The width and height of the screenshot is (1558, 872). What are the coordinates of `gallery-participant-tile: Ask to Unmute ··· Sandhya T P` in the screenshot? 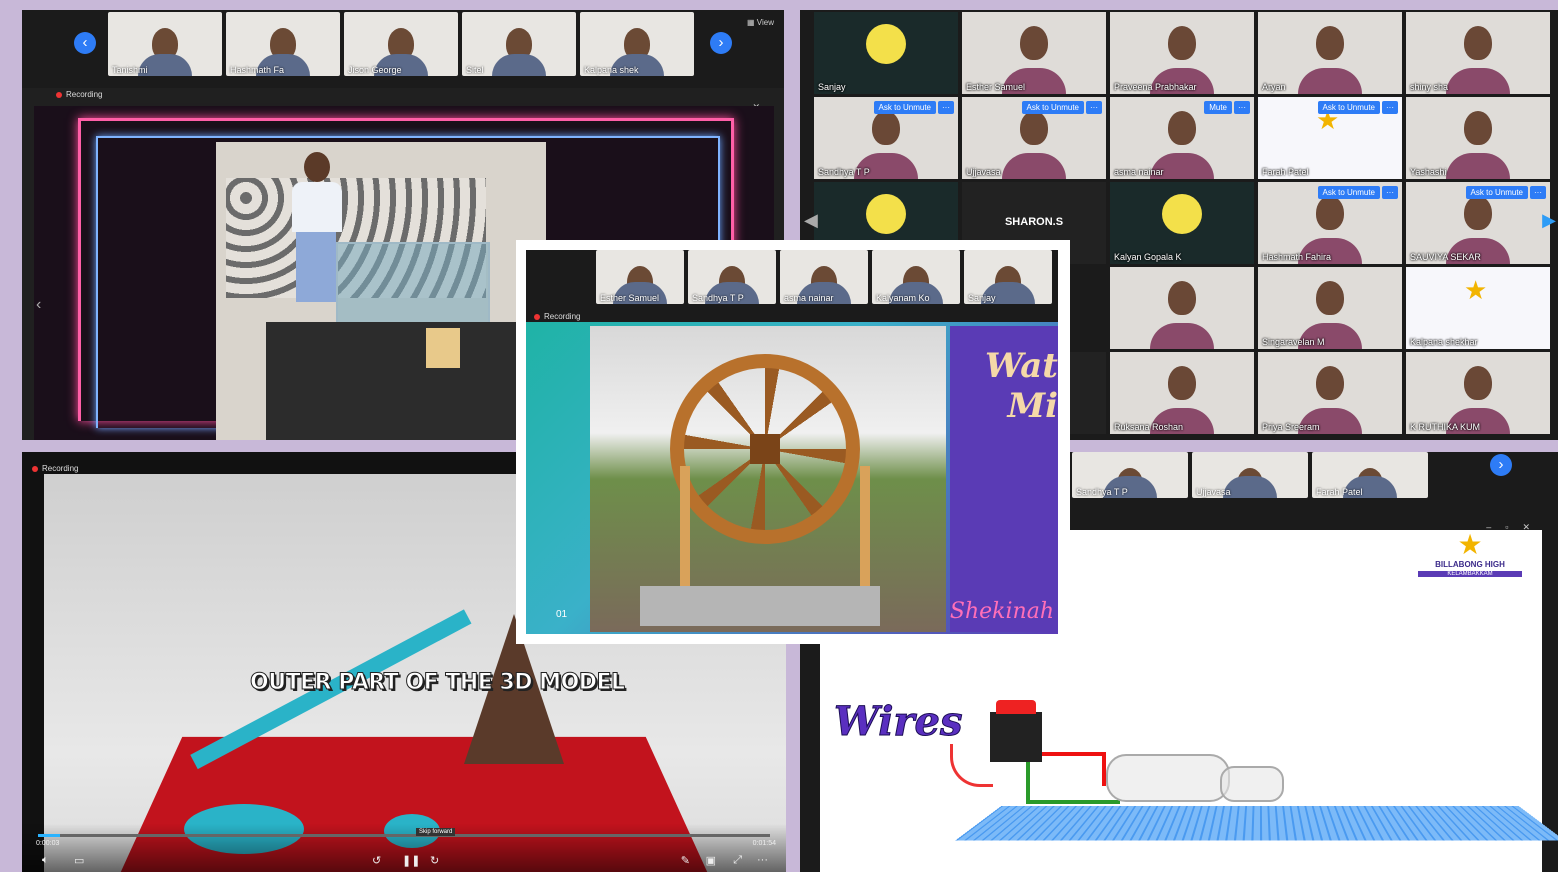 It's located at (886, 138).